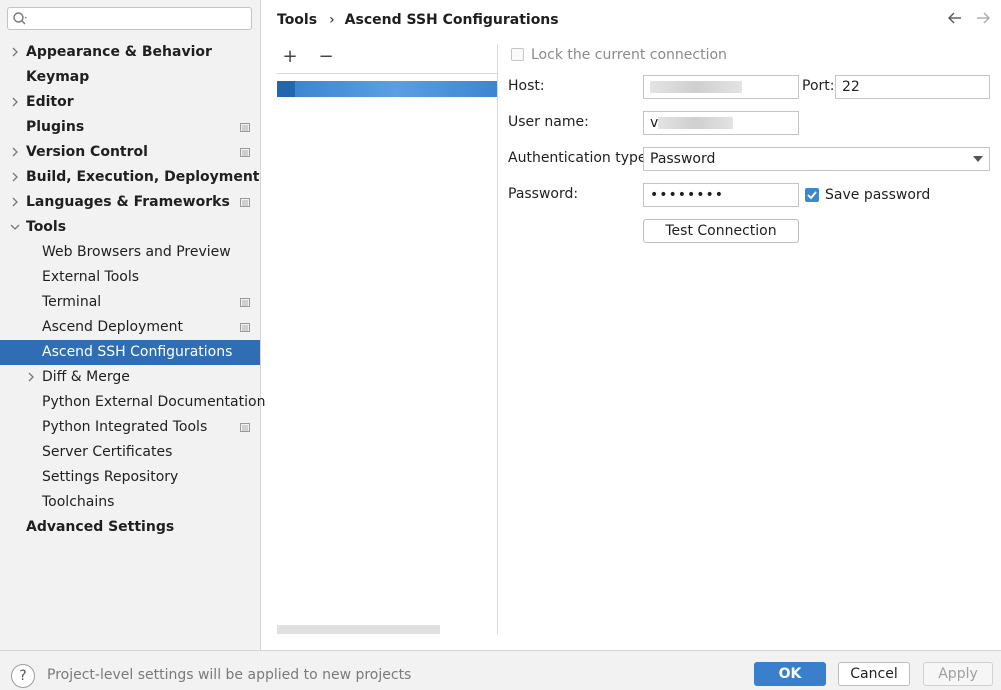  What do you see at coordinates (297, 20) in the screenshot?
I see `breadcrumb-parent: Tools` at bounding box center [297, 20].